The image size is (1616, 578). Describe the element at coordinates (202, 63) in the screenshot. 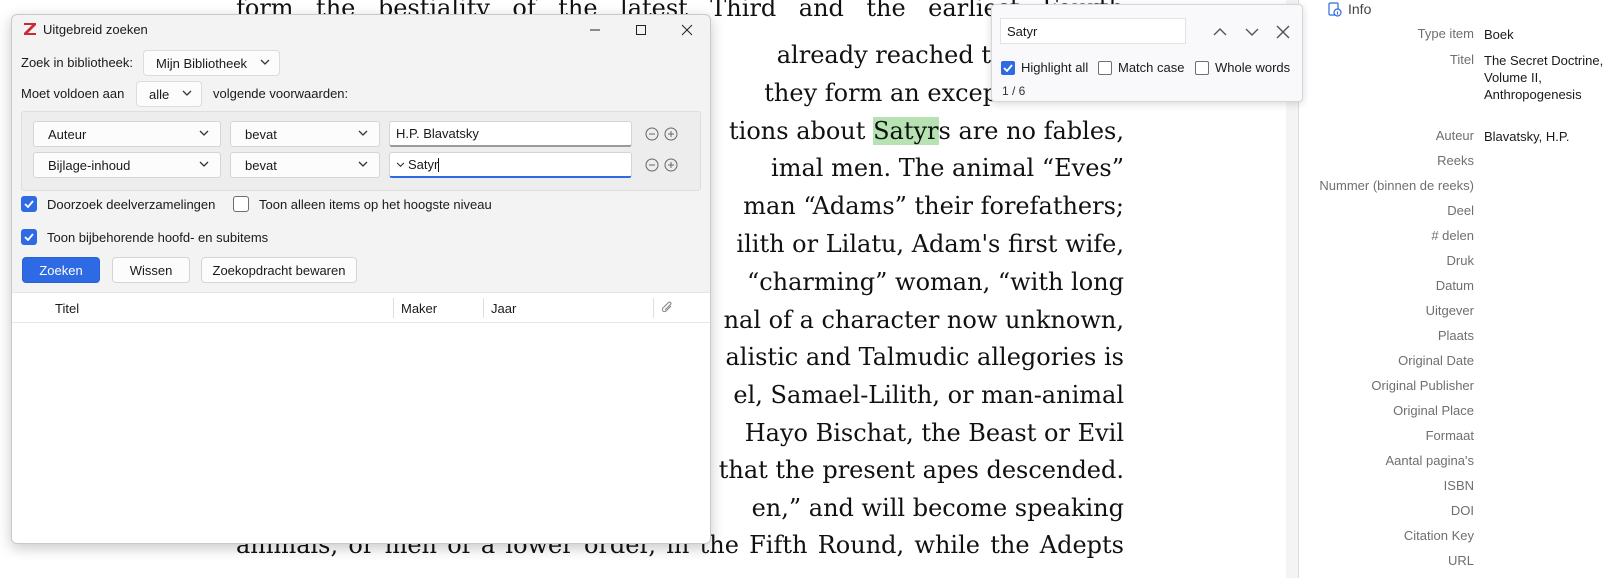

I see `library-dropdown-value: Mijn Bibliotheek` at that location.